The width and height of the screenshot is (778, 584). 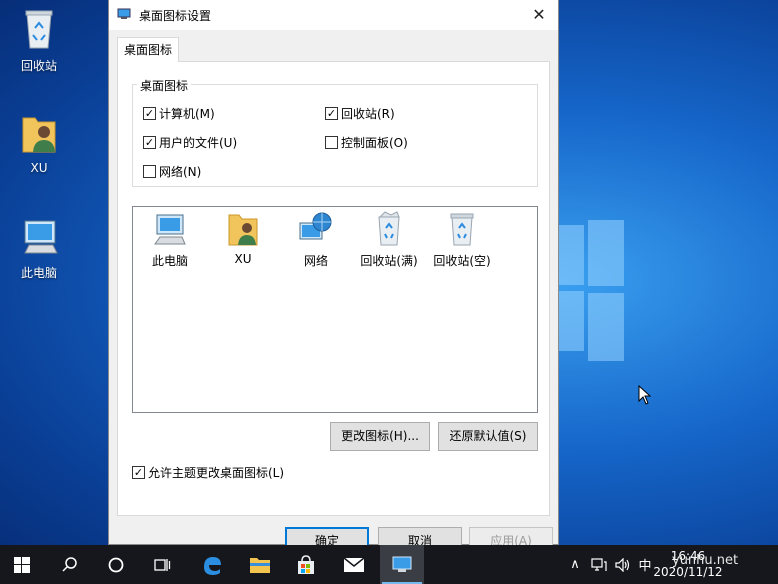 What do you see at coordinates (164, 85) in the screenshot?
I see `groupbox-label: 桌面图标` at bounding box center [164, 85].